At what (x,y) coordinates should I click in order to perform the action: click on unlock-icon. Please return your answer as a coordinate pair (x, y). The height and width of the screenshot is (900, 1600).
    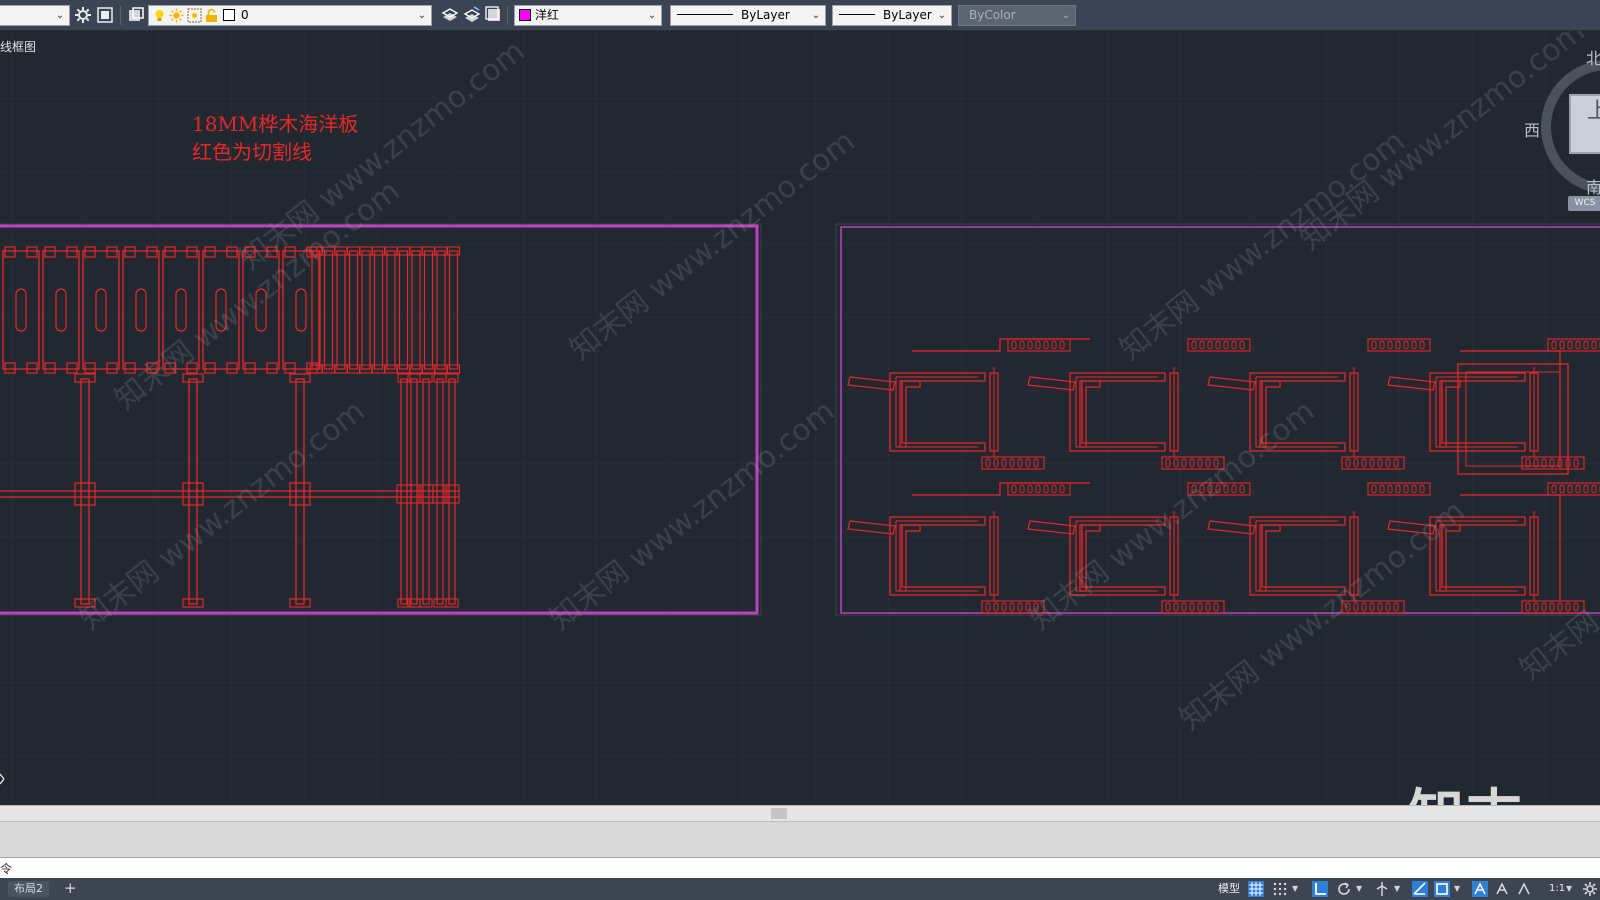
    Looking at the image, I should click on (211, 15).